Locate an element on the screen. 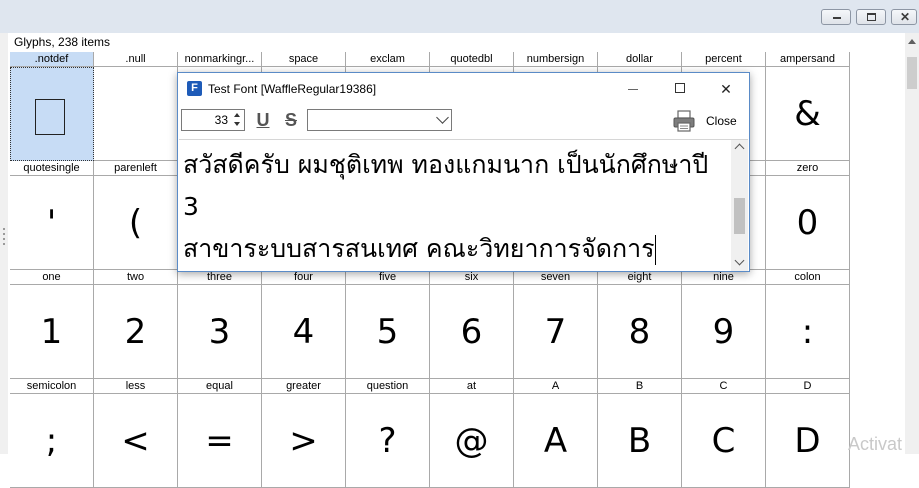 This screenshot has height=488, width=919. glyph-preview: 1 is located at coordinates (52, 332).